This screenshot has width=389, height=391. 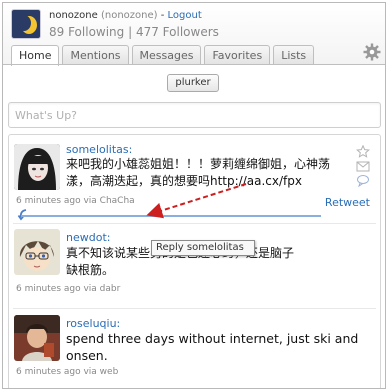 I want to click on reply-bubble-icon, so click(x=363, y=180).